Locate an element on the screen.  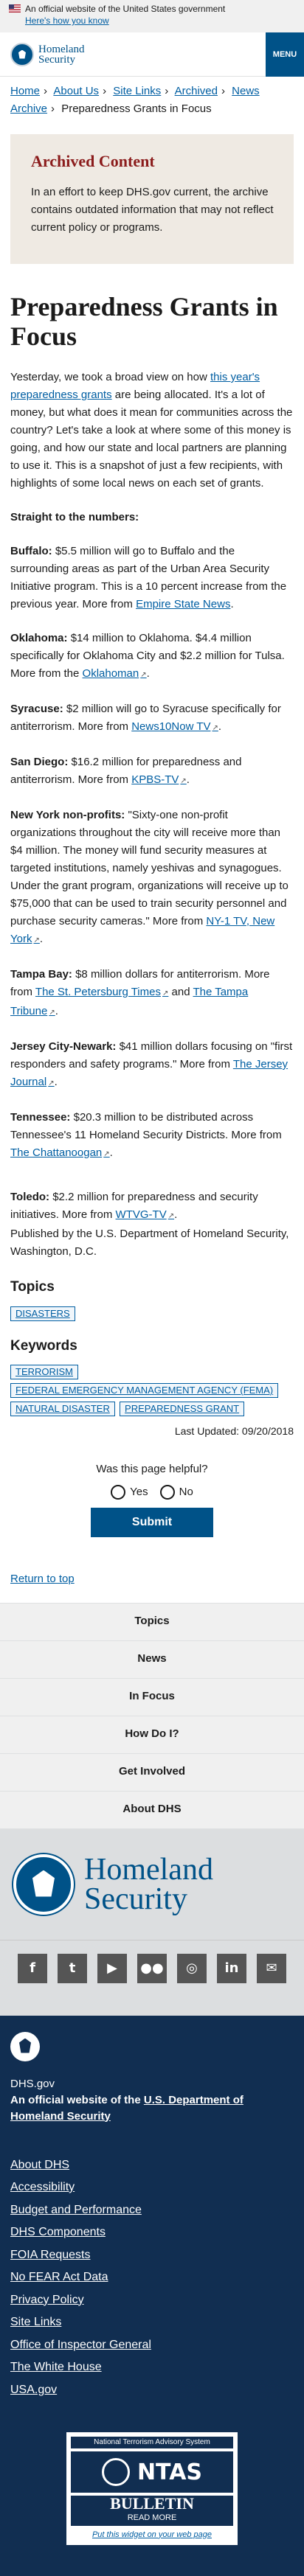
footer-link-usa-gov: USA.gov is located at coordinates (152, 2390).